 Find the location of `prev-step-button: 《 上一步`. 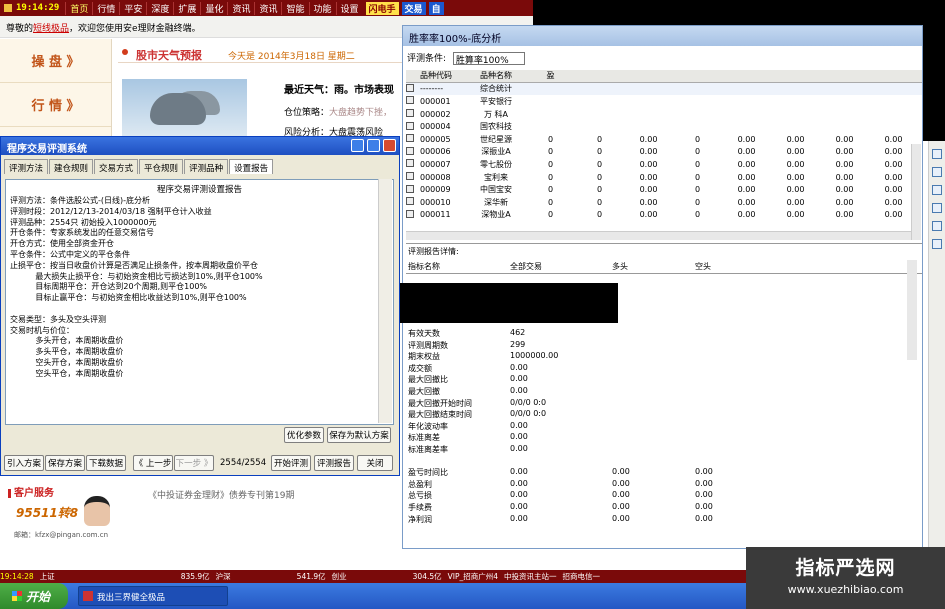

prev-step-button: 《 上一步 is located at coordinates (153, 463).